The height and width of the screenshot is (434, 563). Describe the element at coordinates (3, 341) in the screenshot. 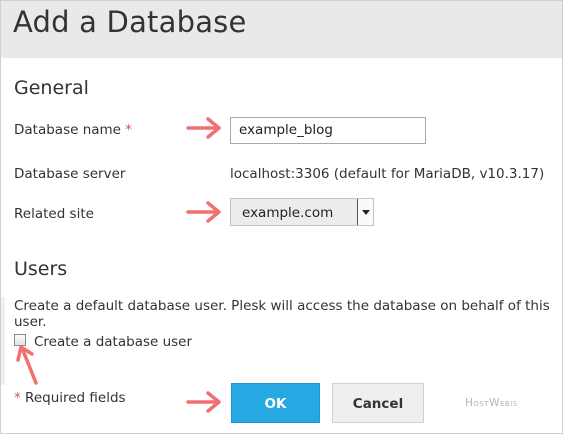

I see `left-edge-strip` at that location.